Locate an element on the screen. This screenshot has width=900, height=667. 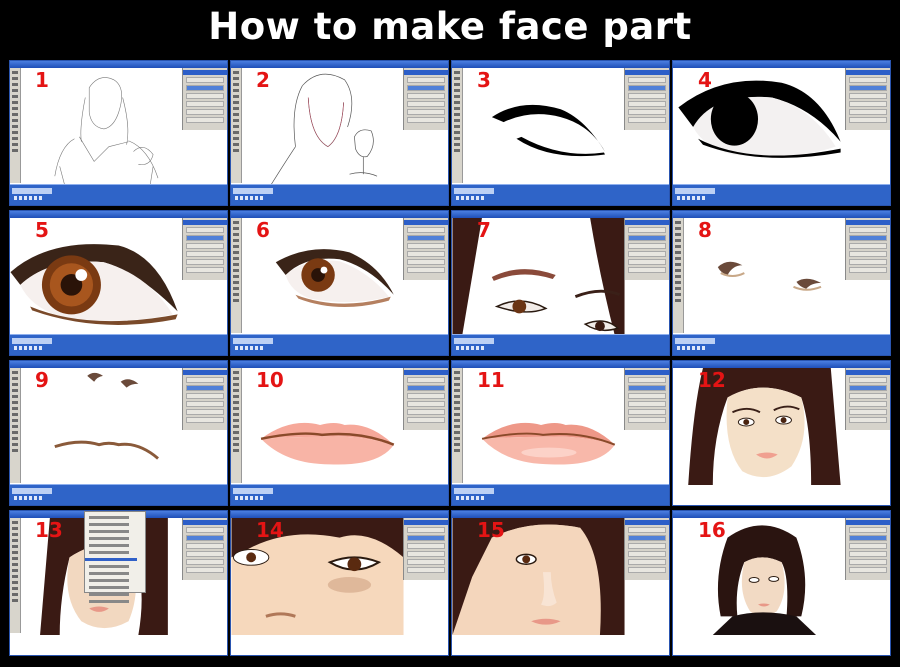
step-number: 9 is located at coordinates (42, 380).